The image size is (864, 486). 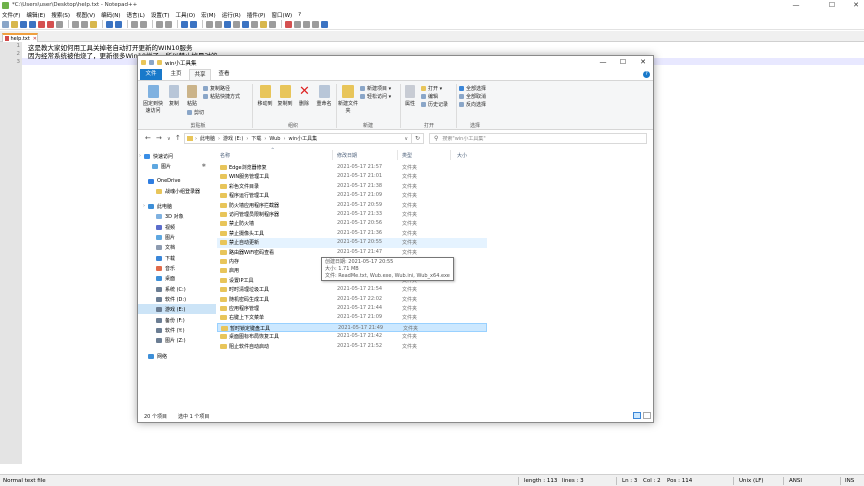 I want to click on redo-icon, so click(x=118, y=24).